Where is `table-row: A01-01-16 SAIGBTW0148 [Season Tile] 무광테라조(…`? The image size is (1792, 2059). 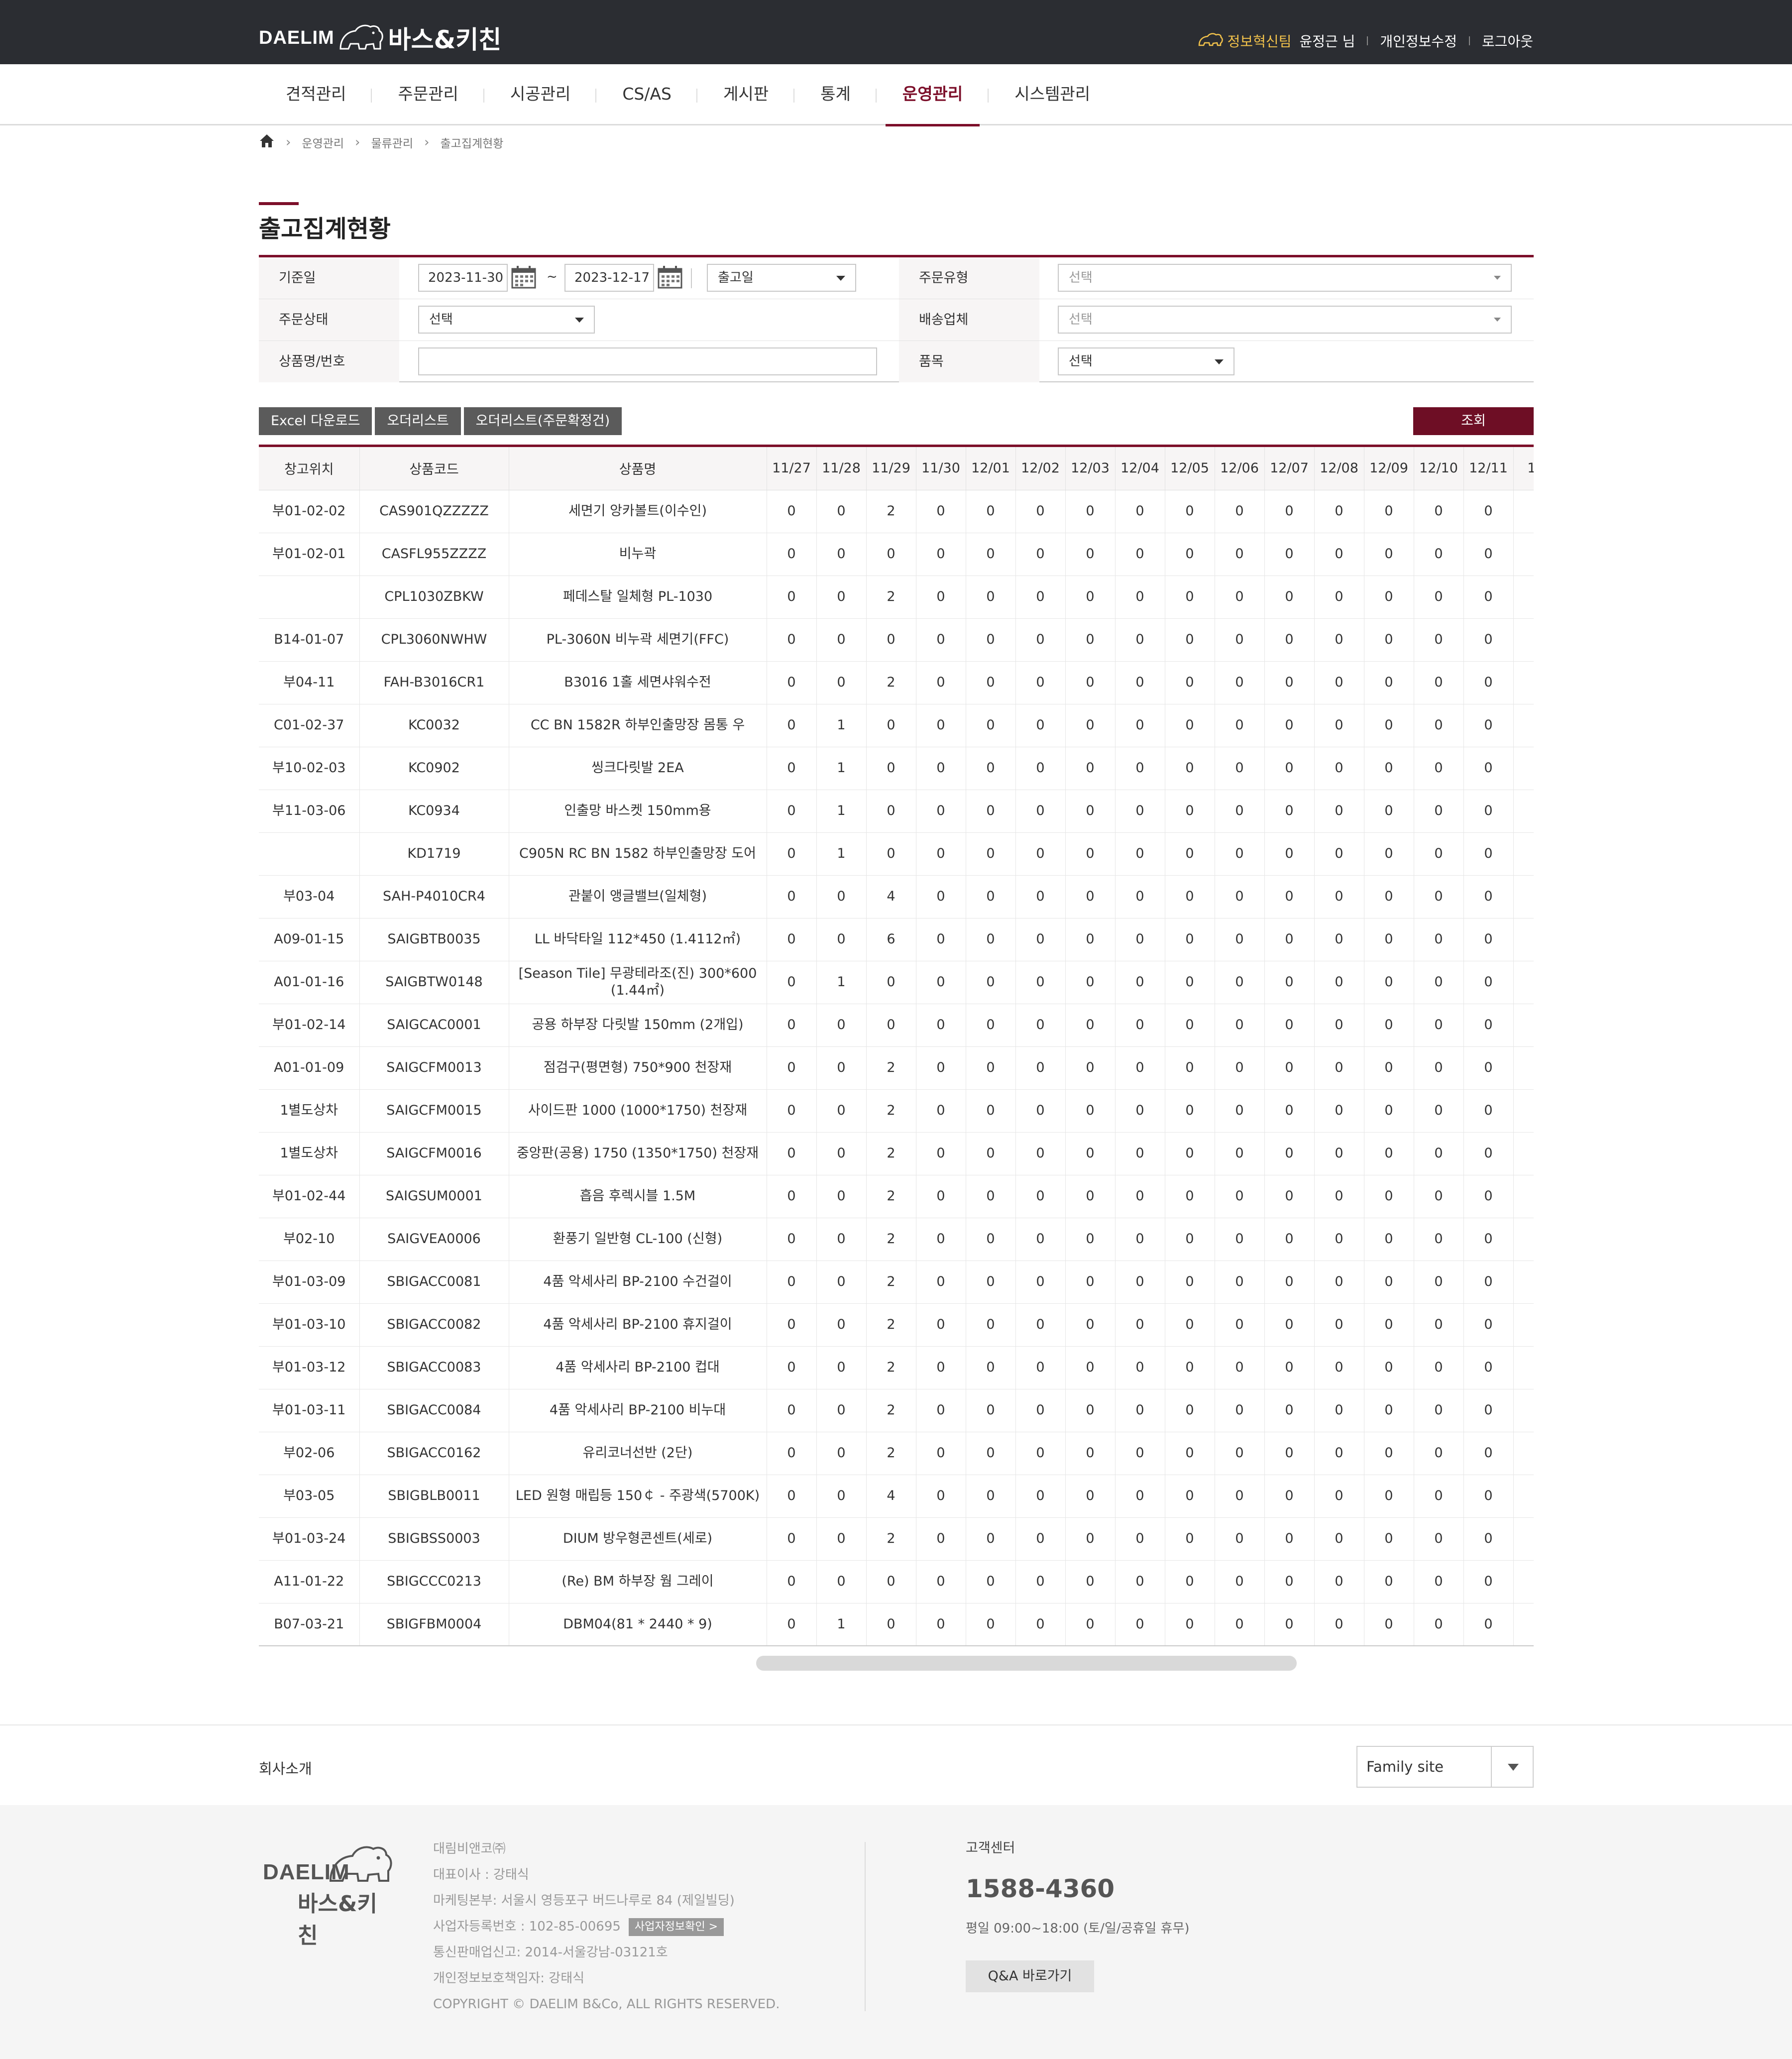 table-row: A01-01-16 SAIGBTW0148 [Season Tile] 무광테라조(… is located at coordinates (896, 982).